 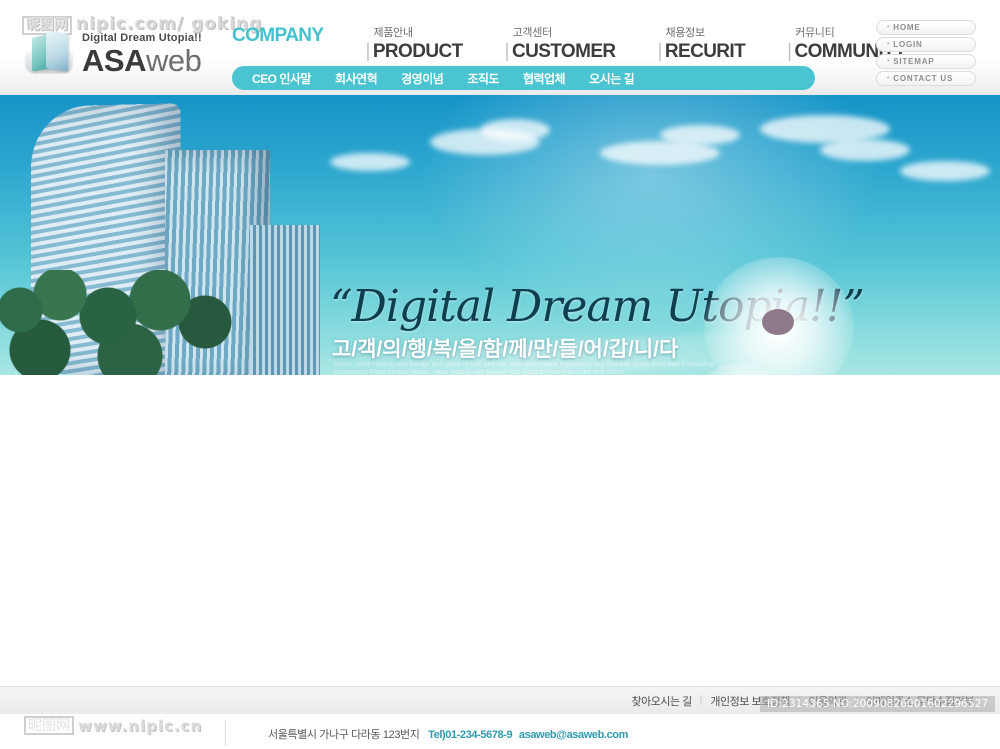 What do you see at coordinates (926, 27) in the screenshot?
I see `quicklink-home: • HOME` at bounding box center [926, 27].